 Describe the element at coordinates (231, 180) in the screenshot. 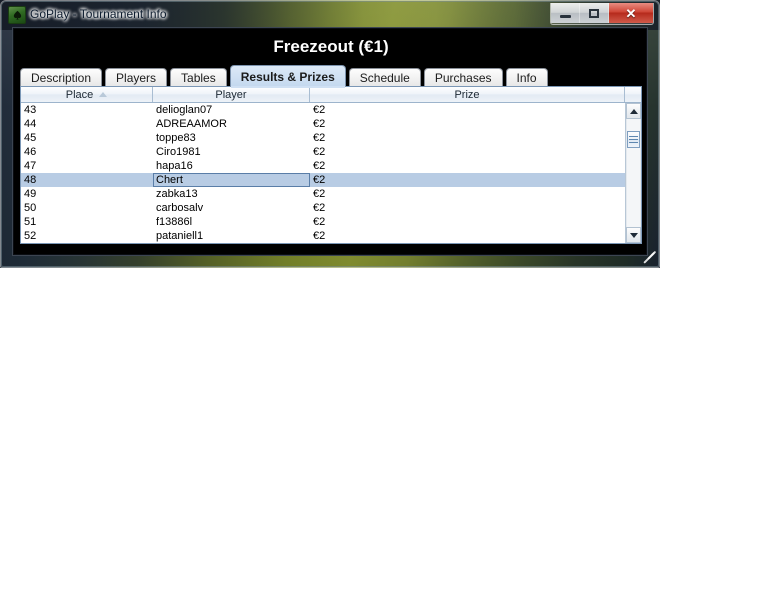

I see `cell-player: Chert` at that location.